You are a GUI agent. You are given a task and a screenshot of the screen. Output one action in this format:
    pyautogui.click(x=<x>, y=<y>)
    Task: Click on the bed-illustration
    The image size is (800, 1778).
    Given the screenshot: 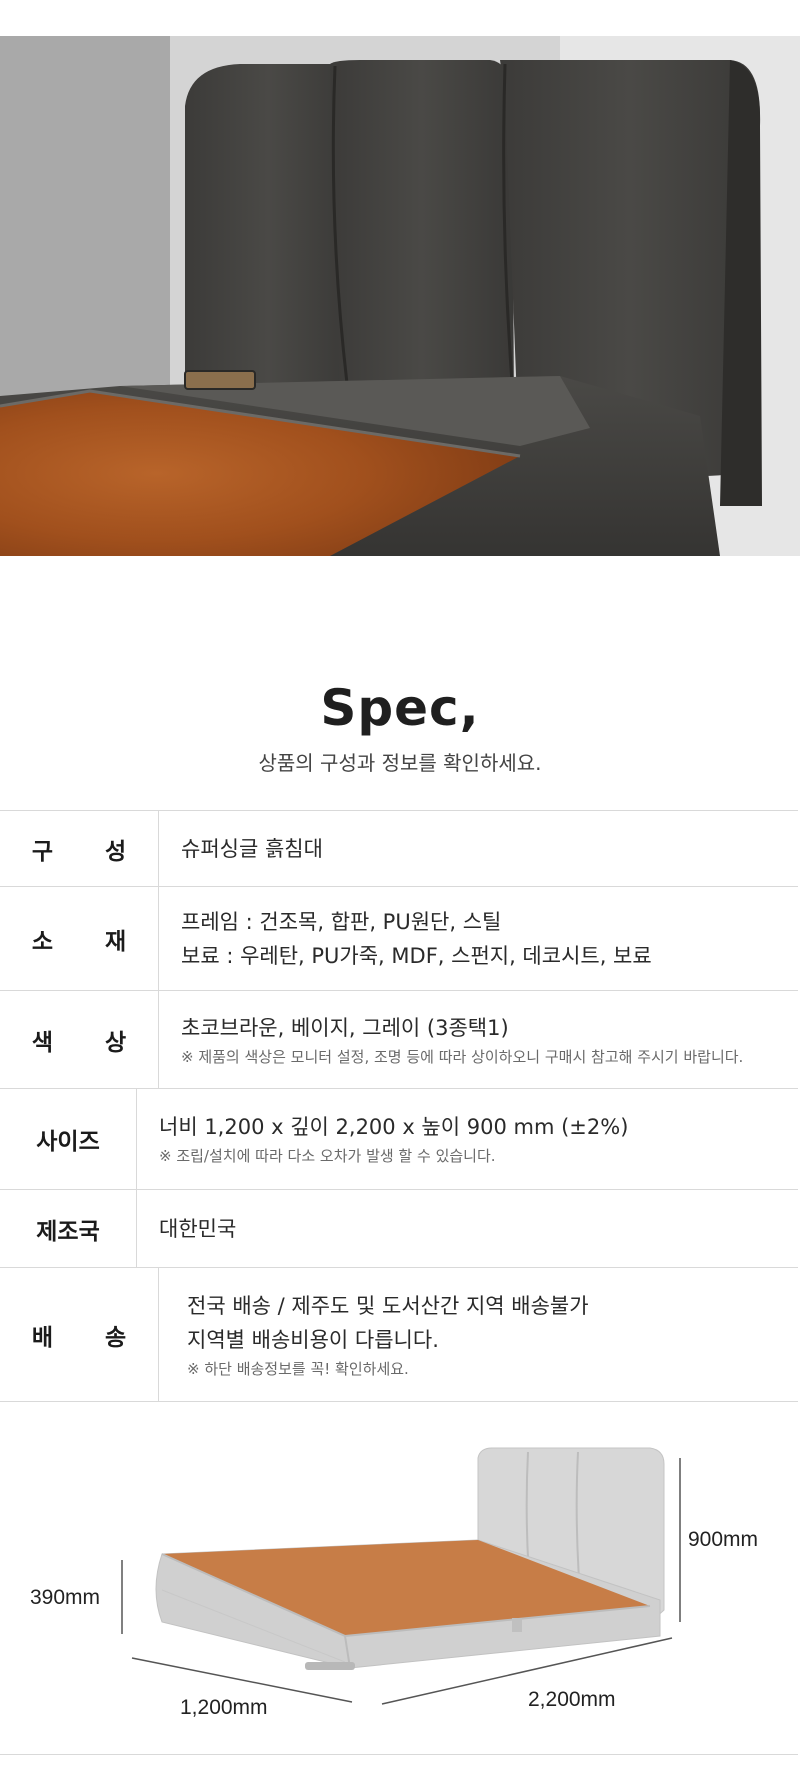 What is the action you would take?
    pyautogui.click(x=401, y=1576)
    